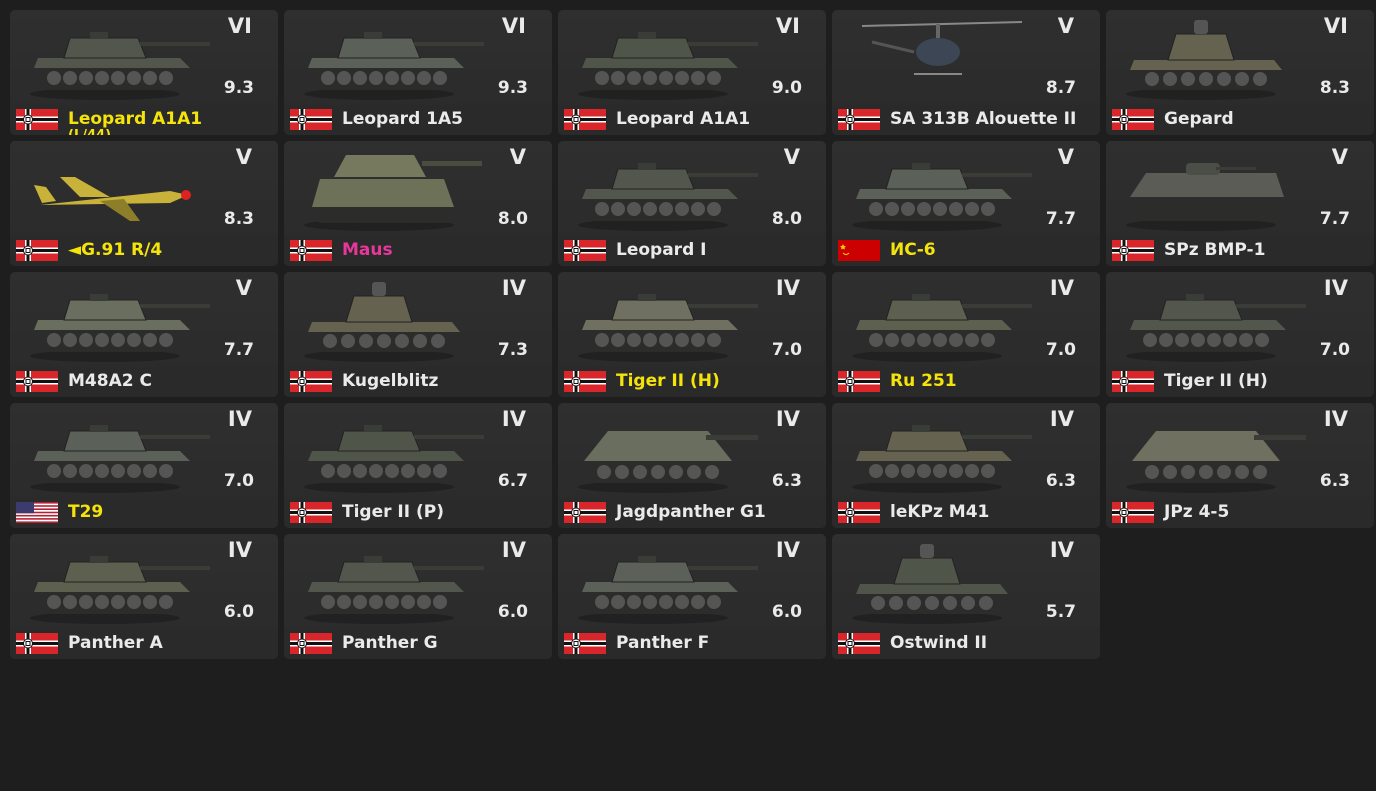 The width and height of the screenshot is (1376, 791). I want to click on battle-rating: 6.0, so click(786, 612).